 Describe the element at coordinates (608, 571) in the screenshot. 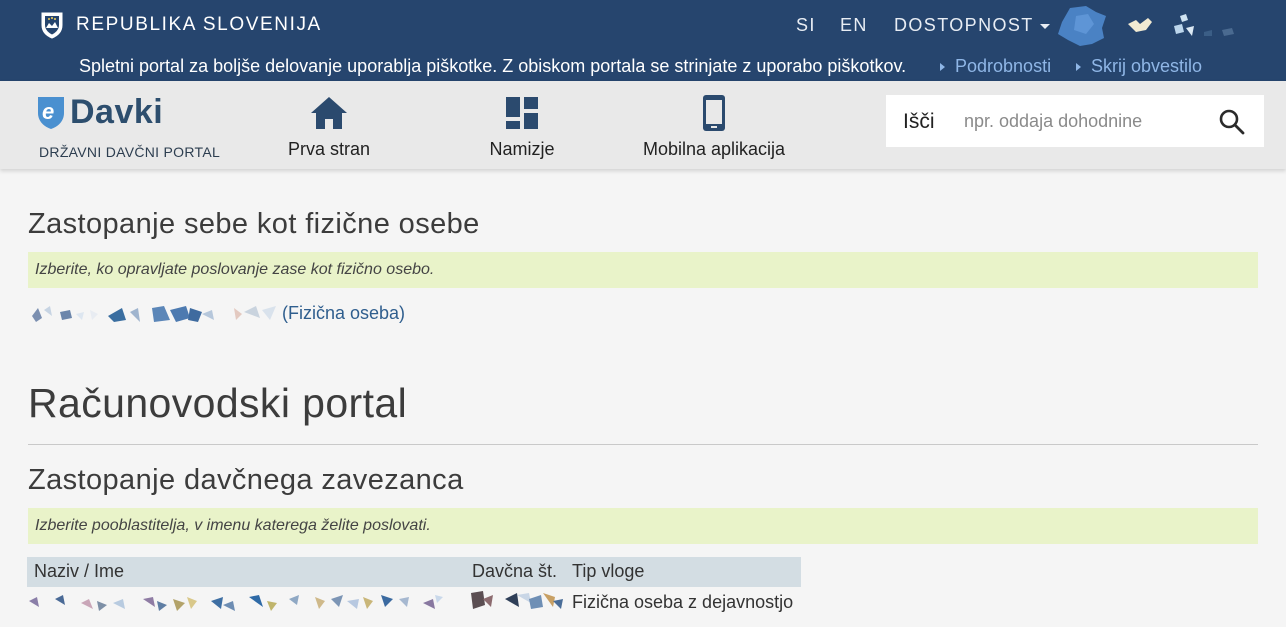

I see `column-header-role-type: Tip vloge` at that location.